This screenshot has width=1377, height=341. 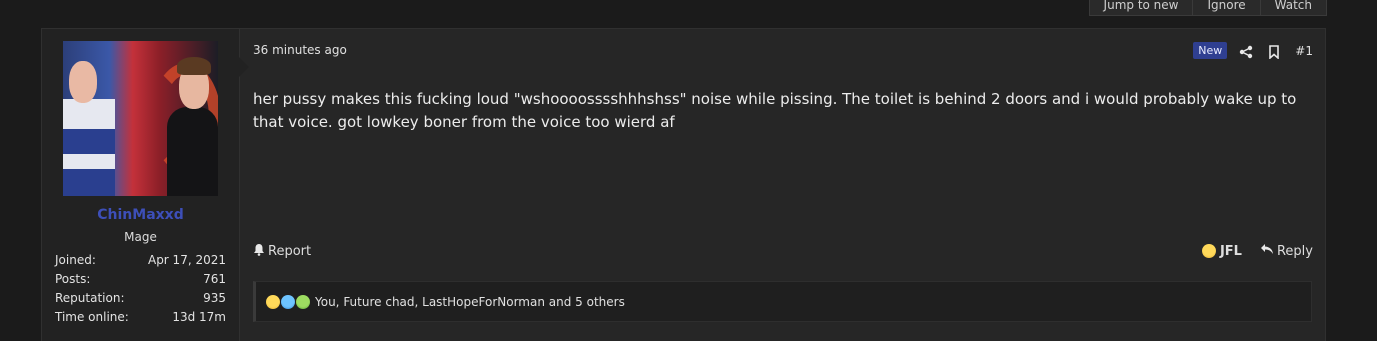 I want to click on stat-label: Reputation:, so click(x=90, y=298).